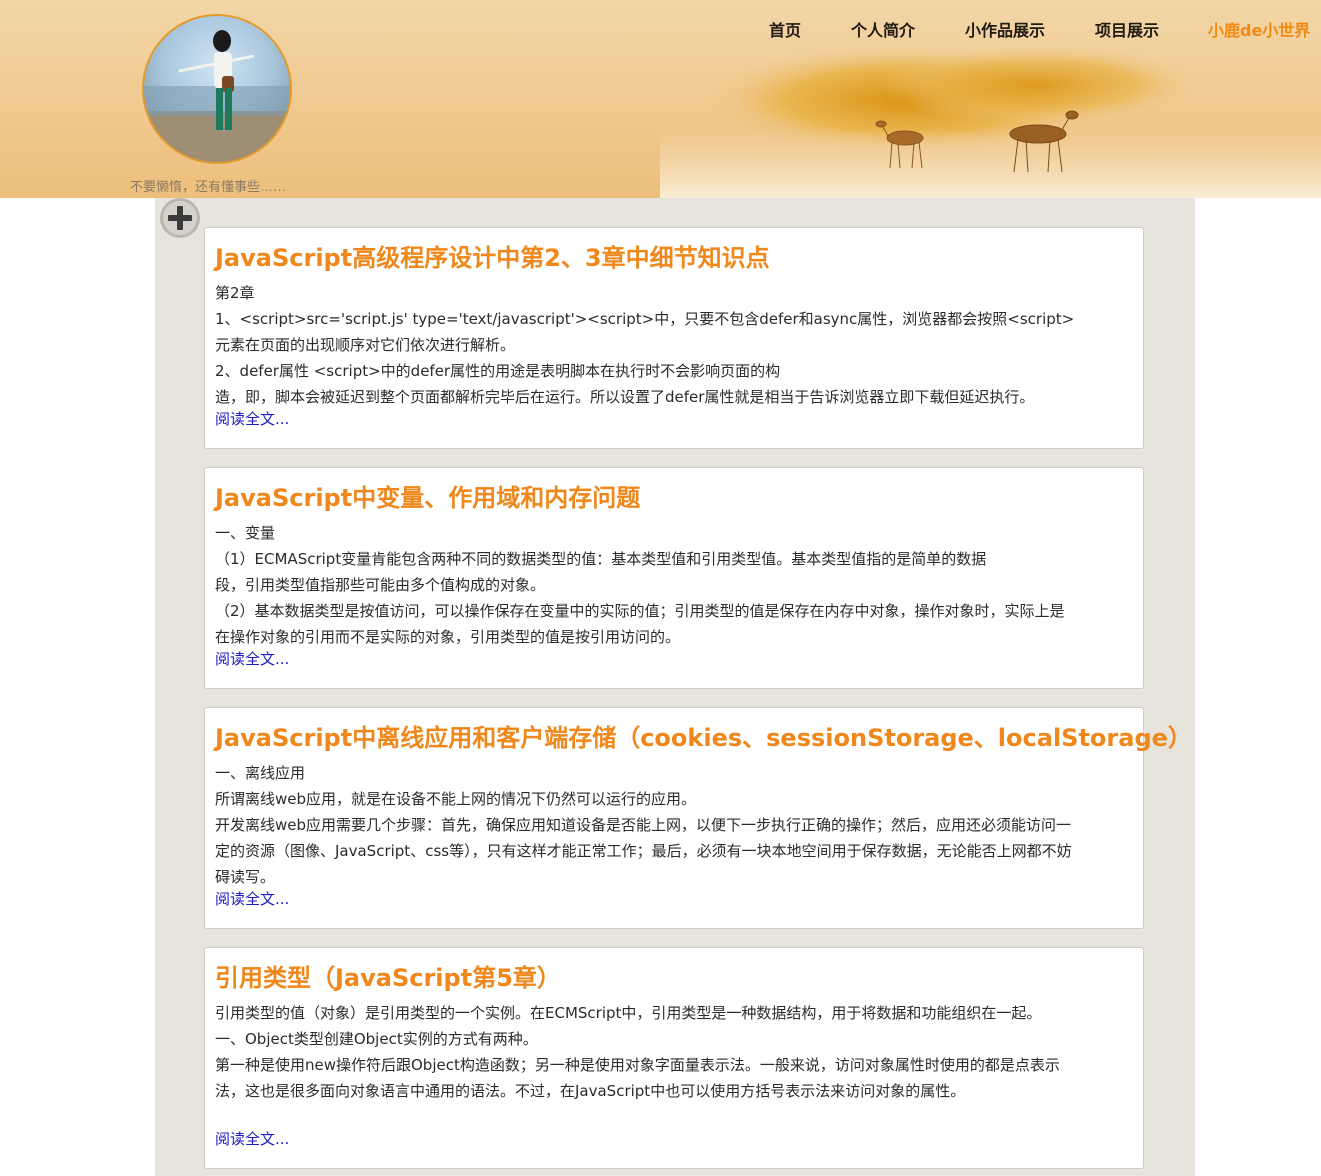  I want to click on excerpt-line: 一、离线应用, so click(260, 773).